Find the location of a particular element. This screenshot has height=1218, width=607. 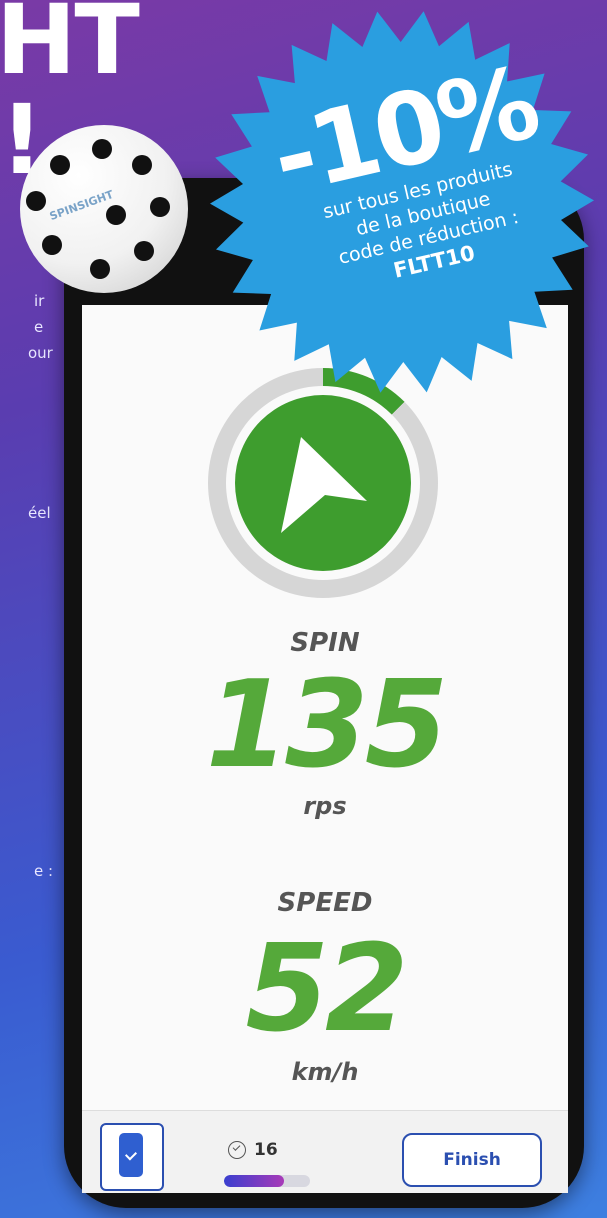

shot-counter: 16 is located at coordinates (253, 1150).